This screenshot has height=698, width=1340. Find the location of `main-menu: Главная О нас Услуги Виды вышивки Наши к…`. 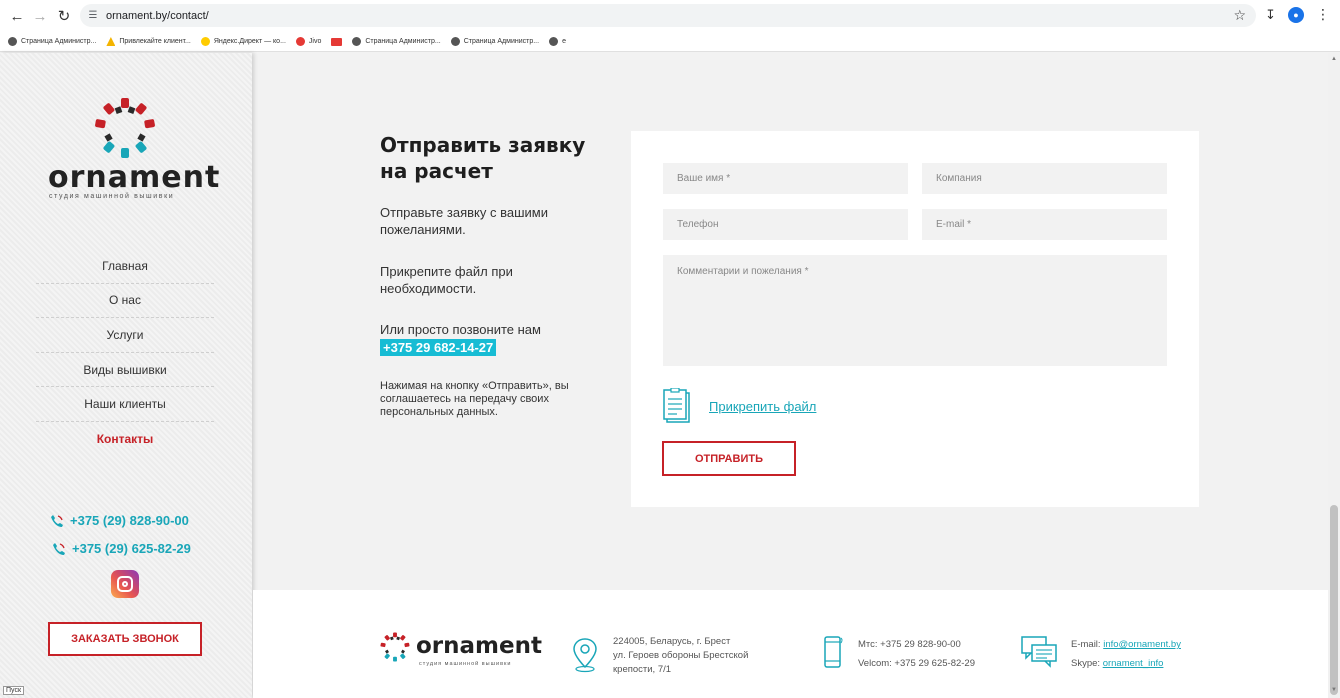

main-menu: Главная О нас Услуги Виды вышивки Наши к… is located at coordinates (125, 353).